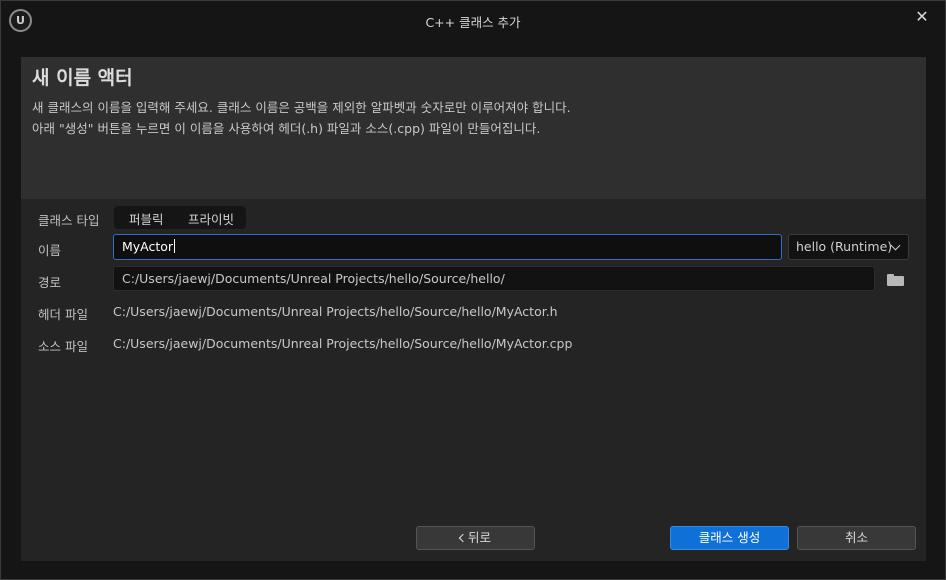  Describe the element at coordinates (211, 218) in the screenshot. I see `class-type-private-option: 프라이빗` at that location.